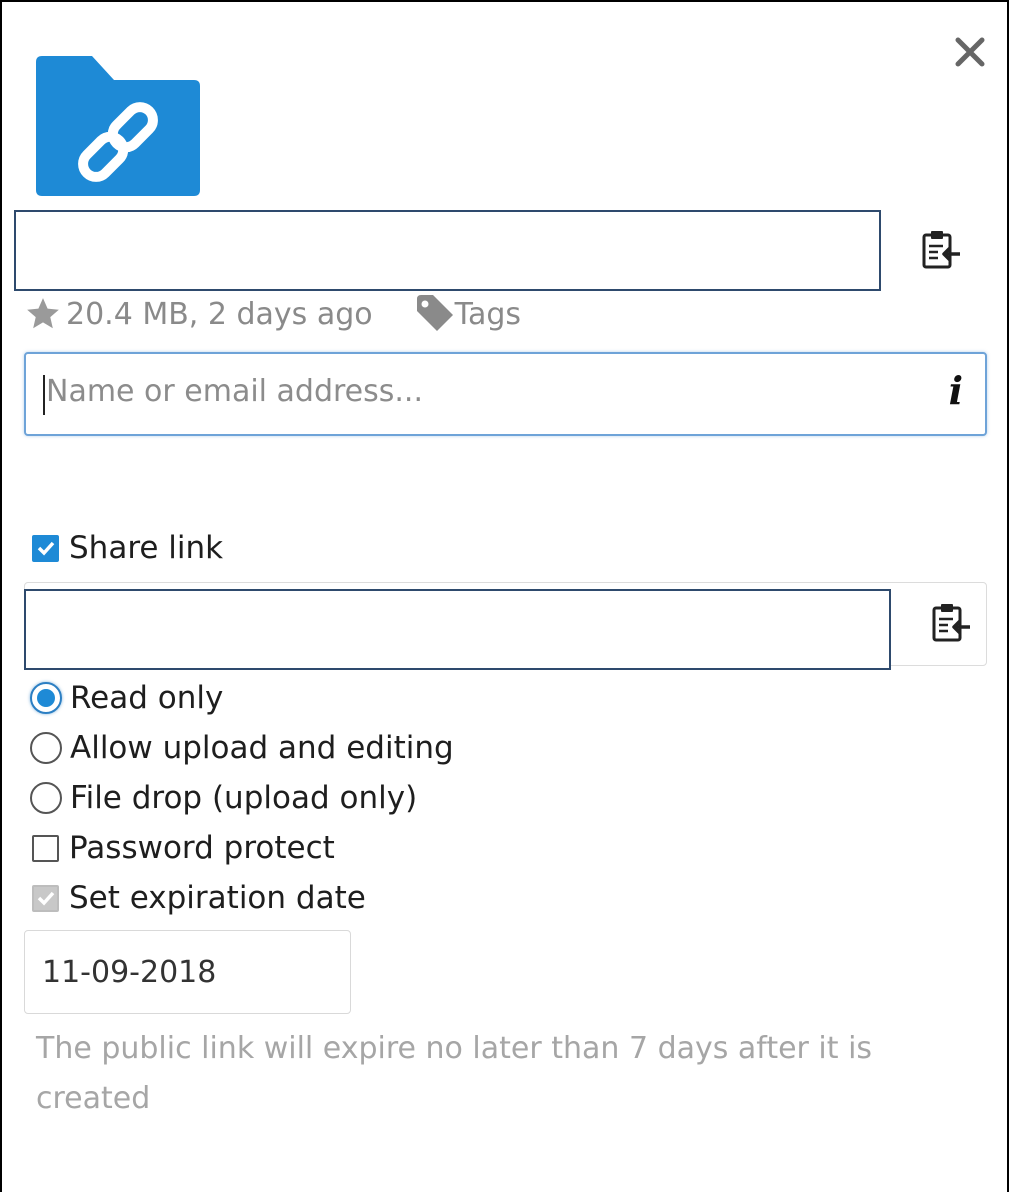  Describe the element at coordinates (43, 314) in the screenshot. I see `star-icon` at that location.